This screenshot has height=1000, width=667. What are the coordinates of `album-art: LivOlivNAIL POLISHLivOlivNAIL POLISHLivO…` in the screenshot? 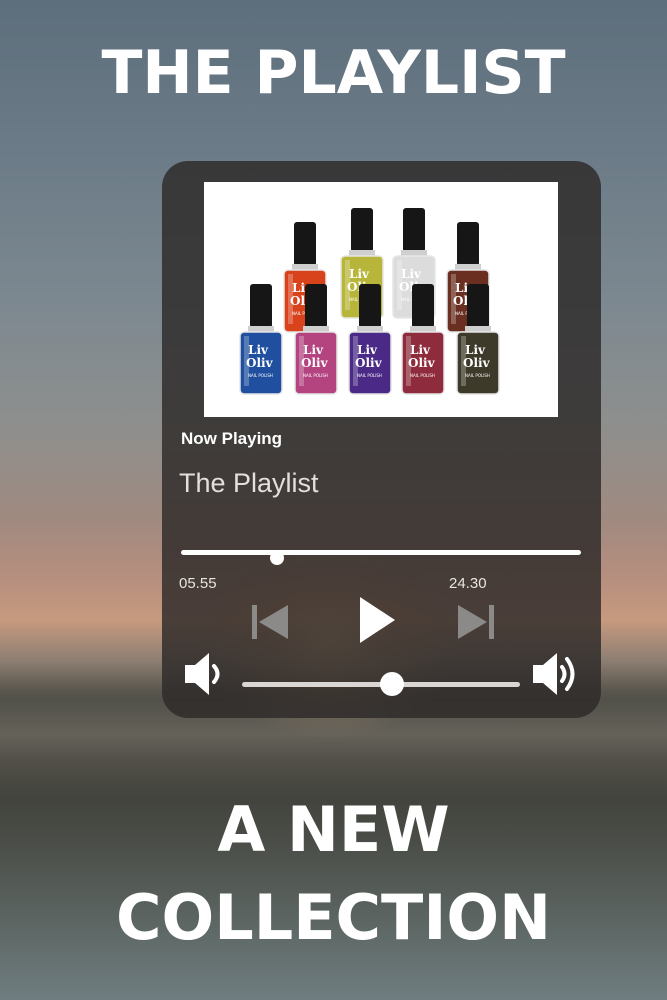 It's located at (381, 299).